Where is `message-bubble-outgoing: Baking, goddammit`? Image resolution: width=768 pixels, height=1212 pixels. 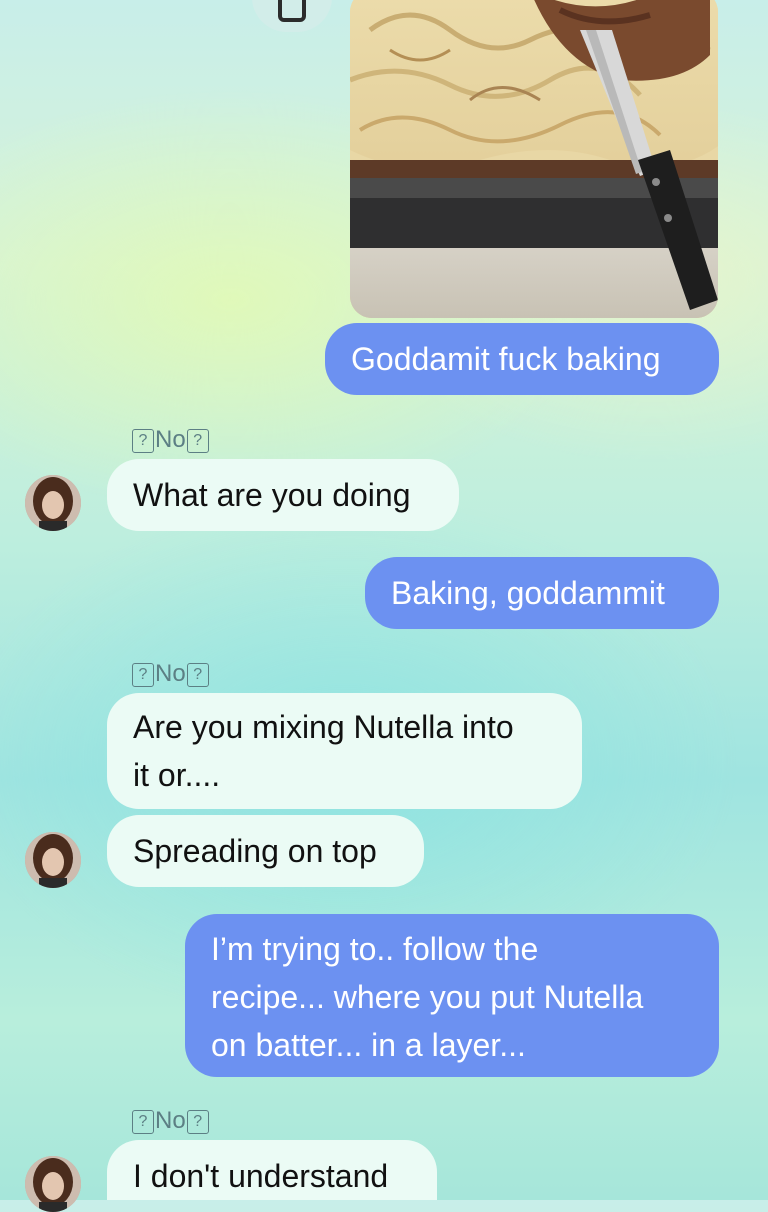 message-bubble-outgoing: Baking, goddammit is located at coordinates (542, 593).